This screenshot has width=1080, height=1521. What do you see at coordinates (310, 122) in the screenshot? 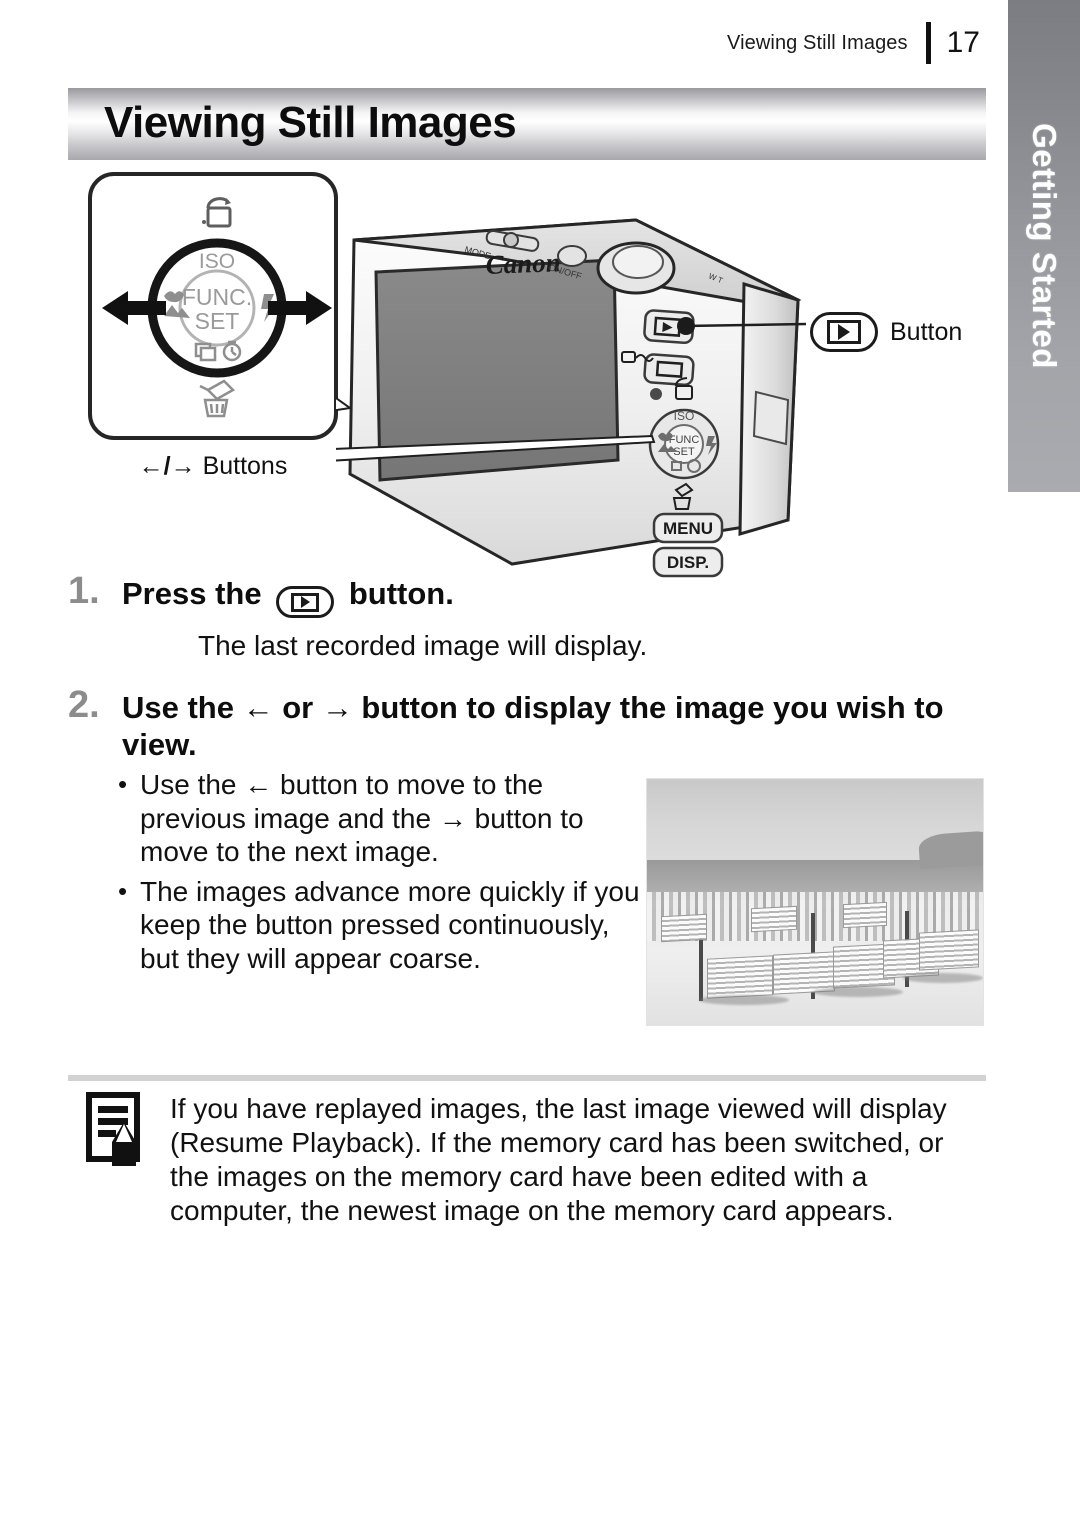
I see `page-title: Viewing Still Images` at bounding box center [310, 122].